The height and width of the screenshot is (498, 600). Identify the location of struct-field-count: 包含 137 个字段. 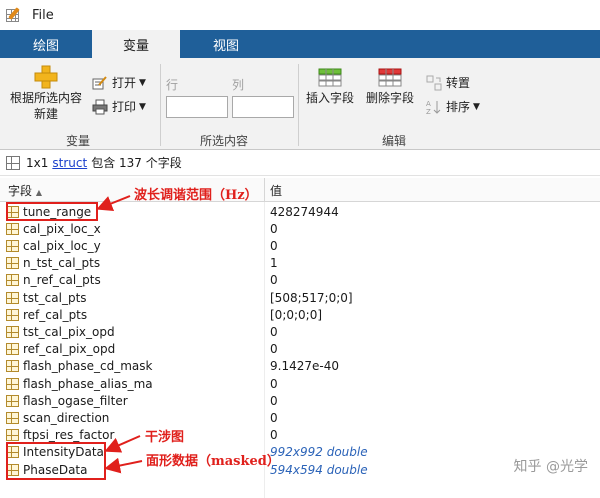
(136, 163).